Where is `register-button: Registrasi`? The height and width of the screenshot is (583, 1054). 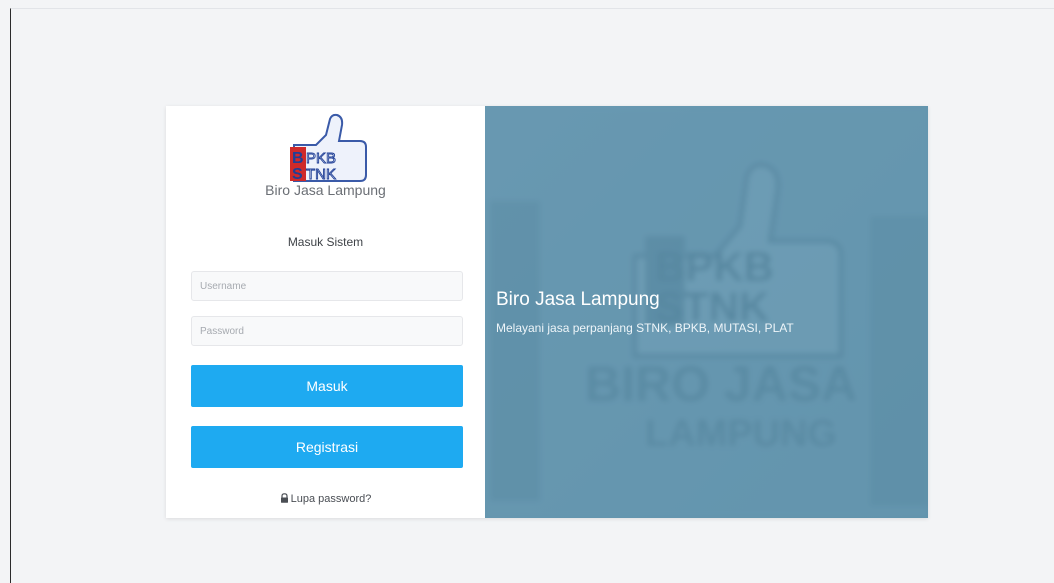 register-button: Registrasi is located at coordinates (327, 447).